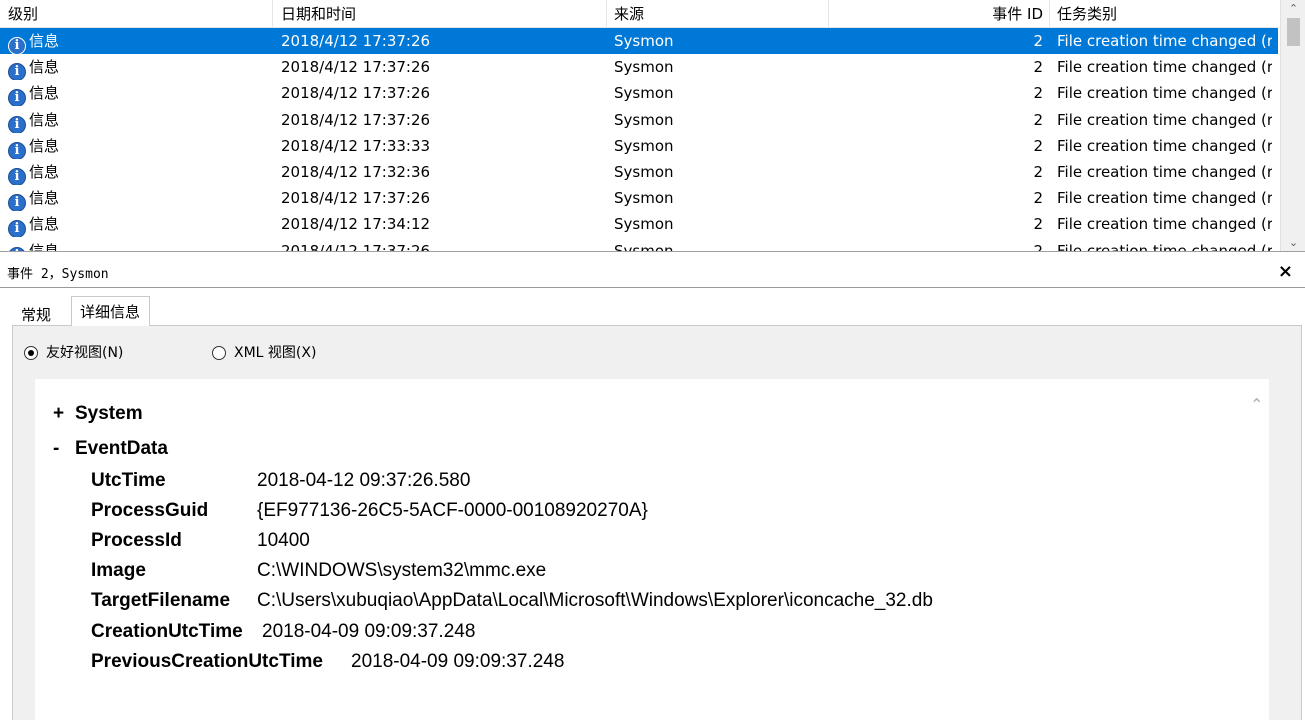 This screenshot has width=1305, height=720. I want to click on column-header-datetime: 日期和时间, so click(318, 14).